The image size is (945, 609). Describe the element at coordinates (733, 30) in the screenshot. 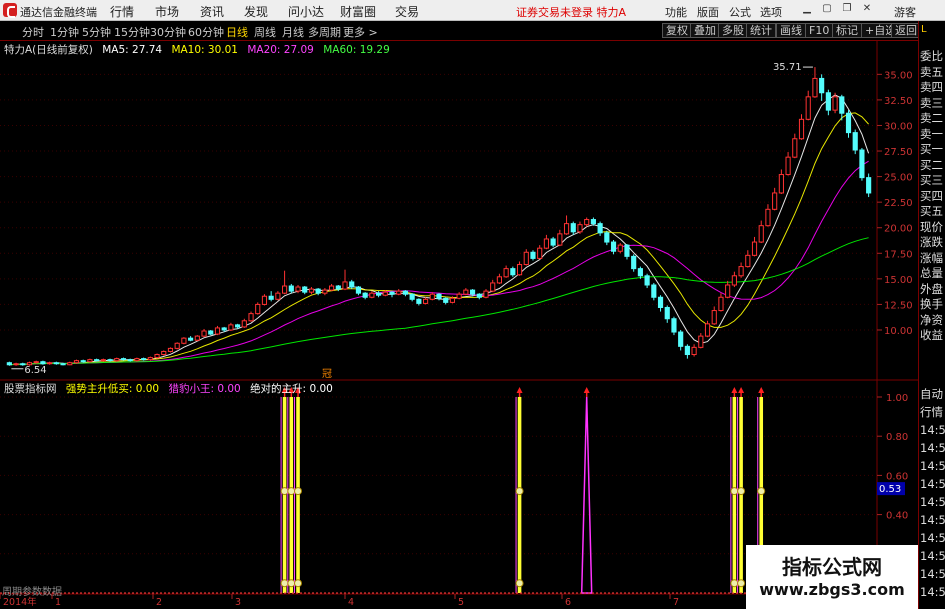

I see `multi-stock-button: 多股` at that location.